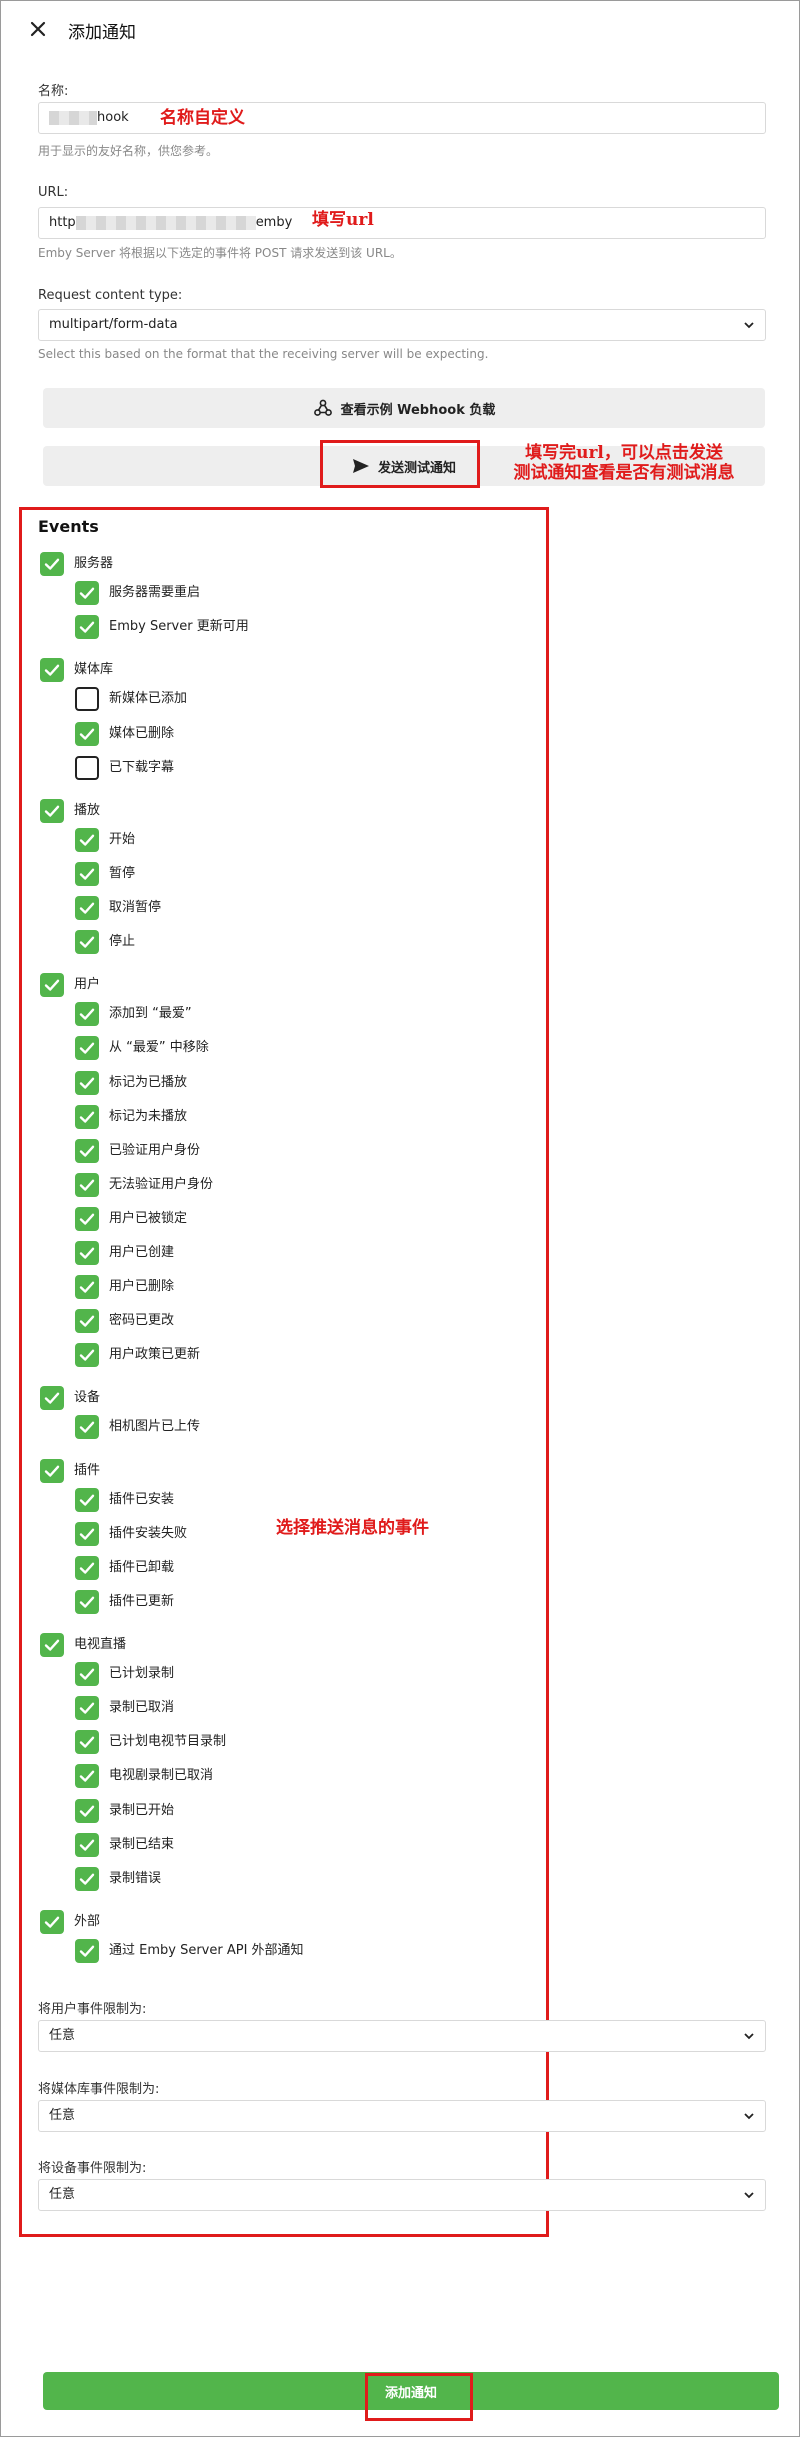 The height and width of the screenshot is (2437, 800). Describe the element at coordinates (274, 222) in the screenshot. I see `url-value-suffix: emby` at that location.